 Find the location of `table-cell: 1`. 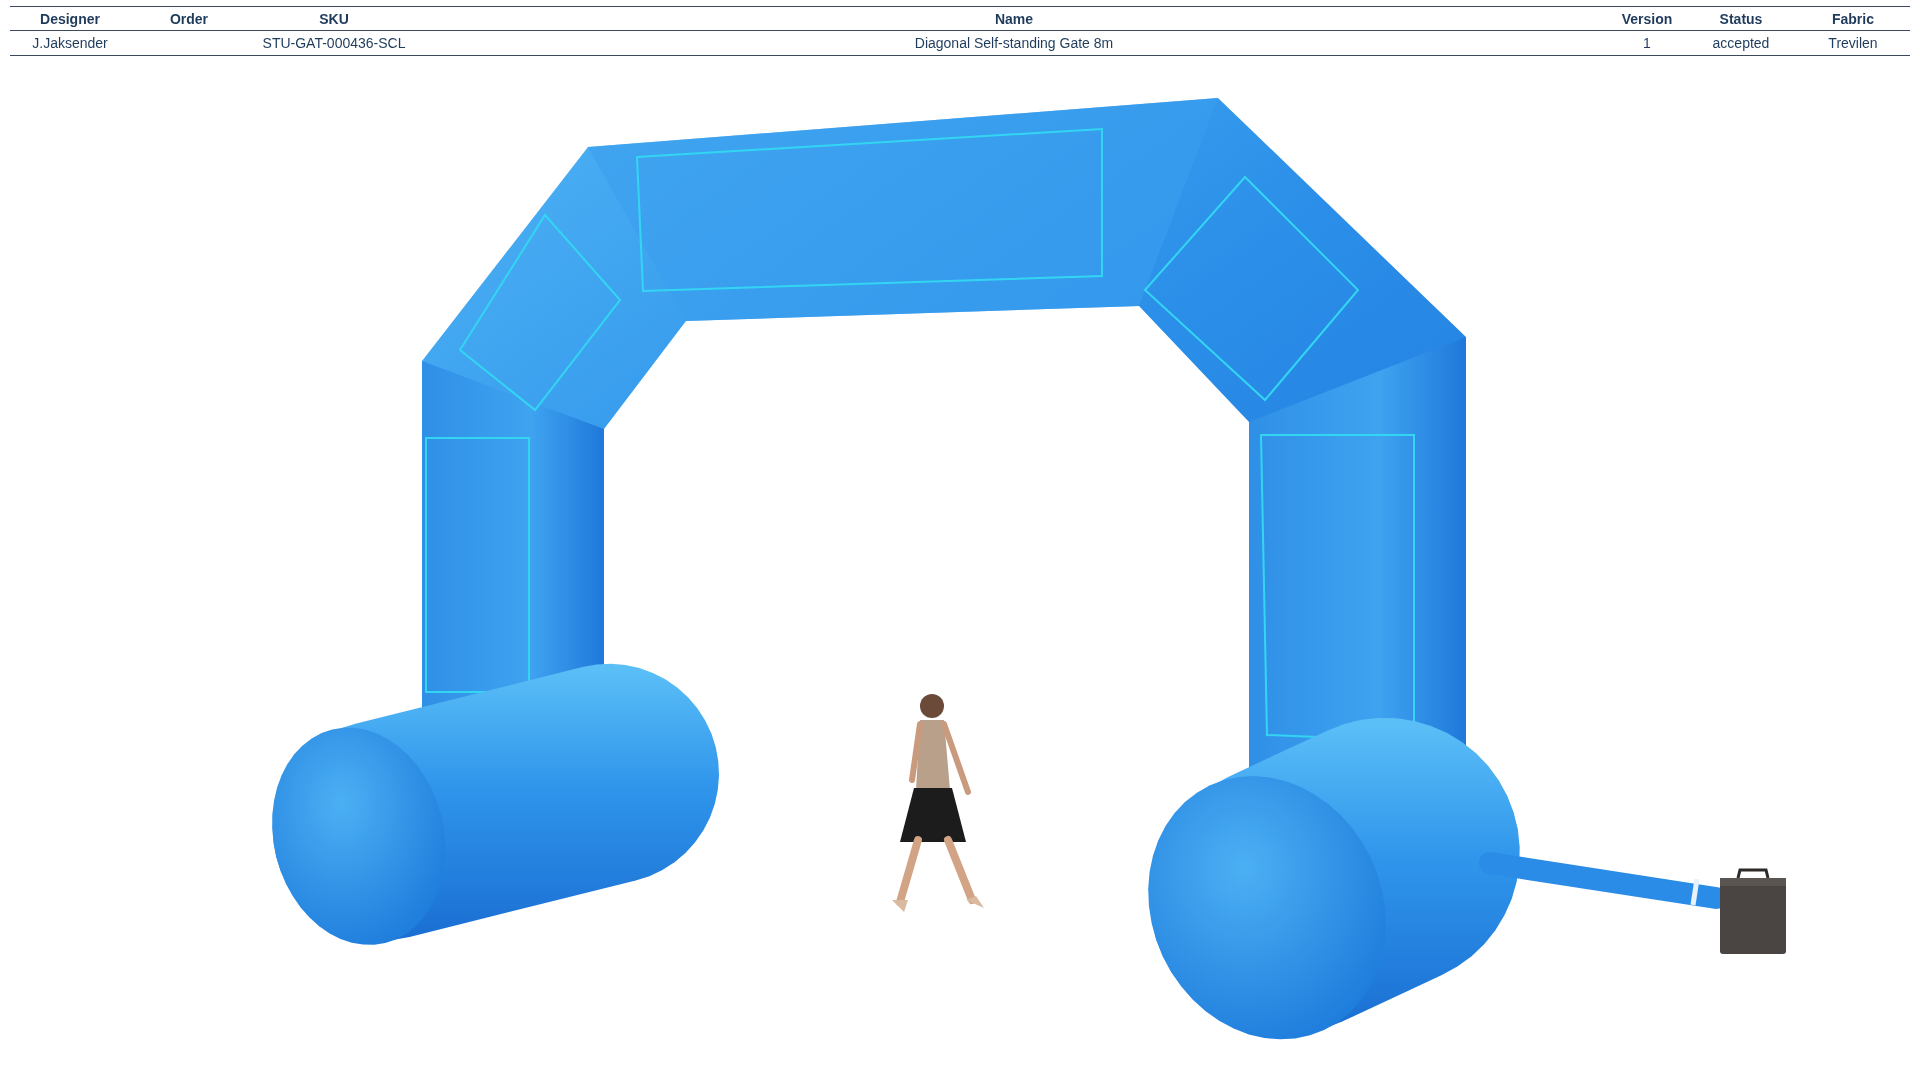

table-cell: 1 is located at coordinates (1647, 43).